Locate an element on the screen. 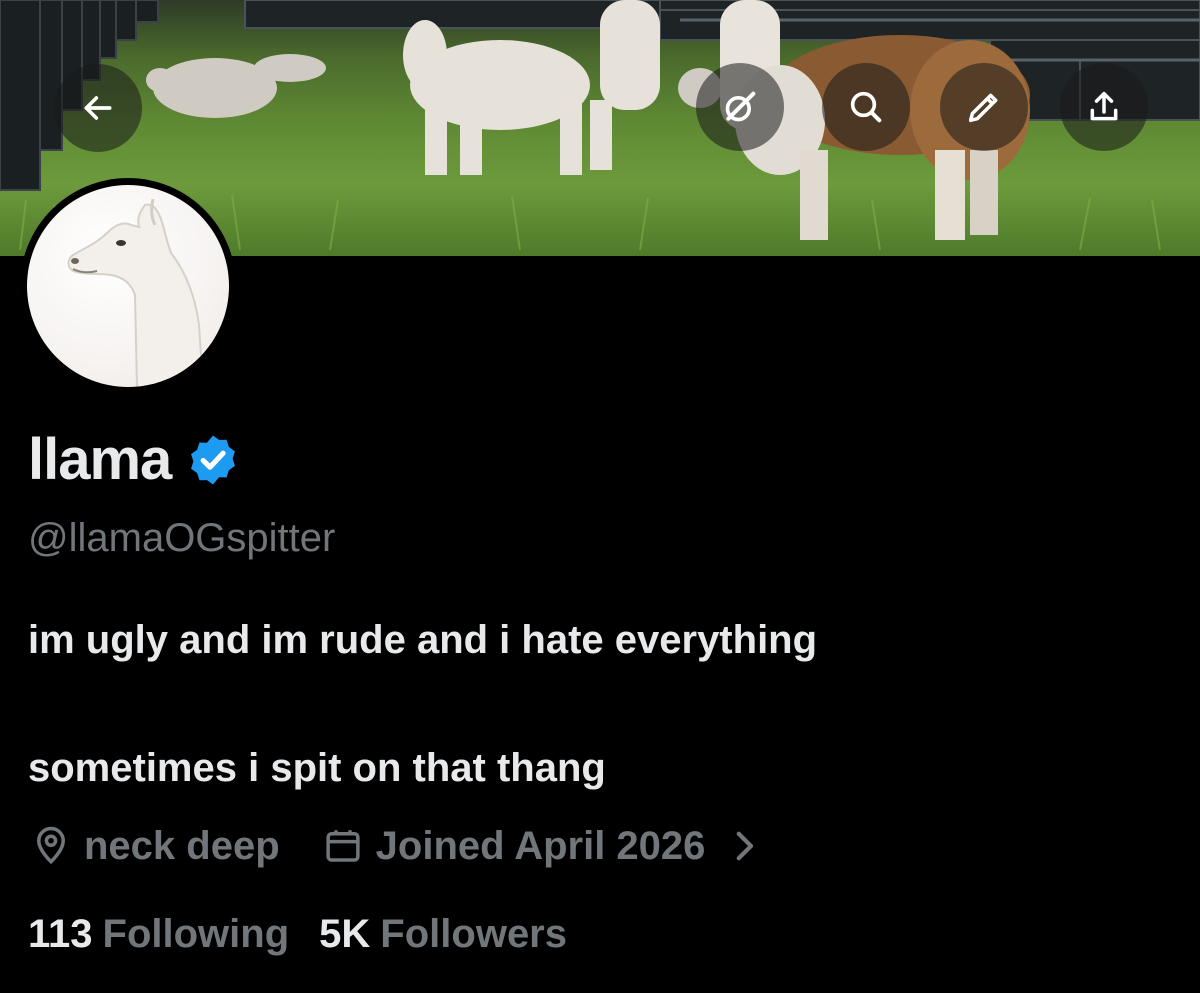 The width and height of the screenshot is (1200, 993). grok-button is located at coordinates (740, 107).